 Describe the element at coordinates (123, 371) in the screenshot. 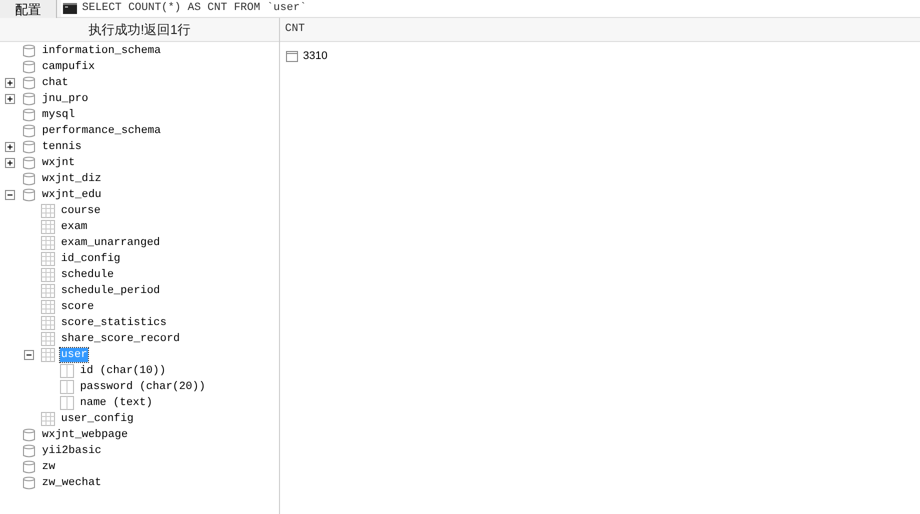

I see `tree-item: id (char(10))` at that location.